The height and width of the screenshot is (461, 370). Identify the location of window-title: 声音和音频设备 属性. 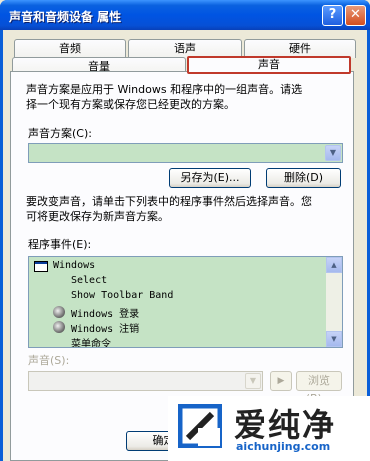
(65, 17).